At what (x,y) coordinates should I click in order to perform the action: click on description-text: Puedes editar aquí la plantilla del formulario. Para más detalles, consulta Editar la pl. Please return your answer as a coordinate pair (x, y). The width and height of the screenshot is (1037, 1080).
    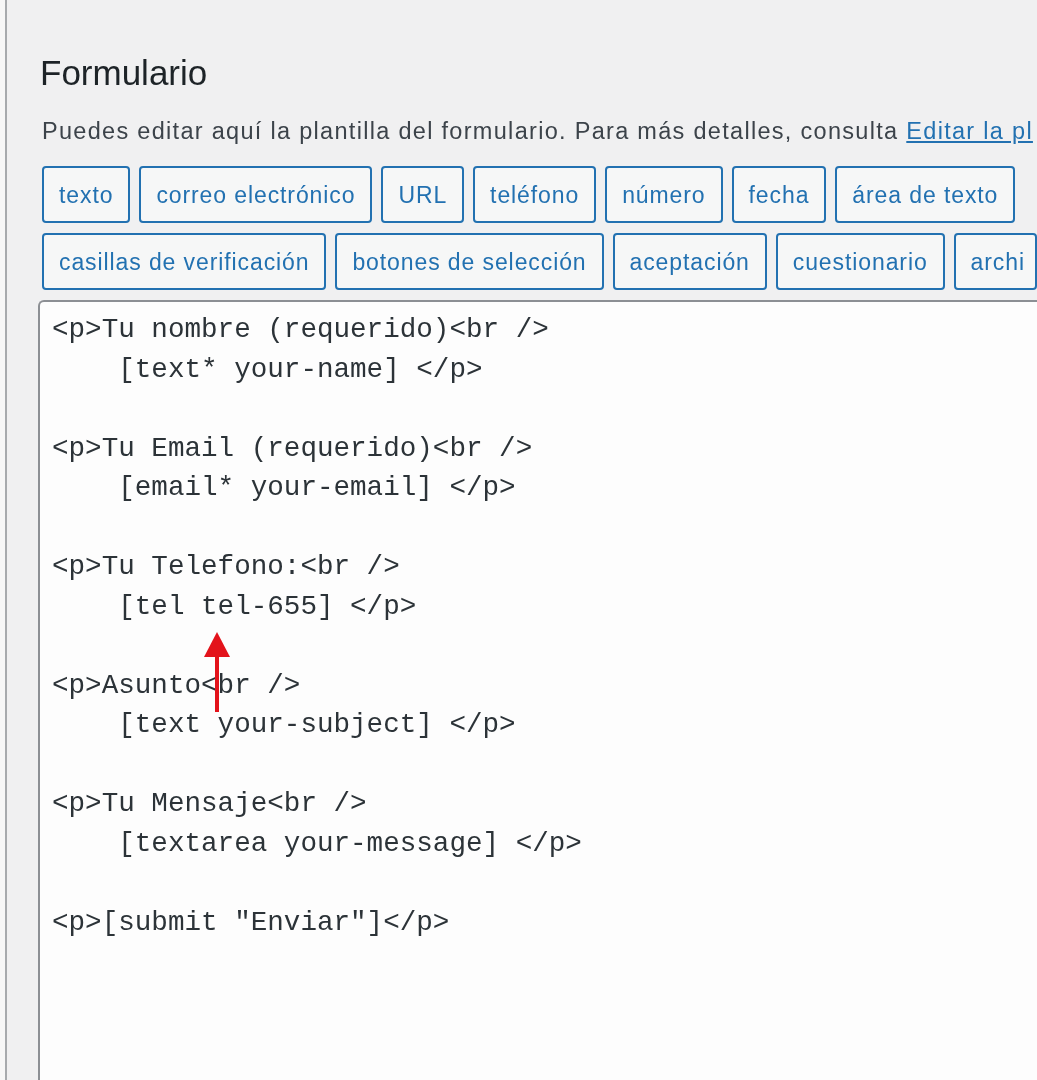
    Looking at the image, I should click on (538, 131).